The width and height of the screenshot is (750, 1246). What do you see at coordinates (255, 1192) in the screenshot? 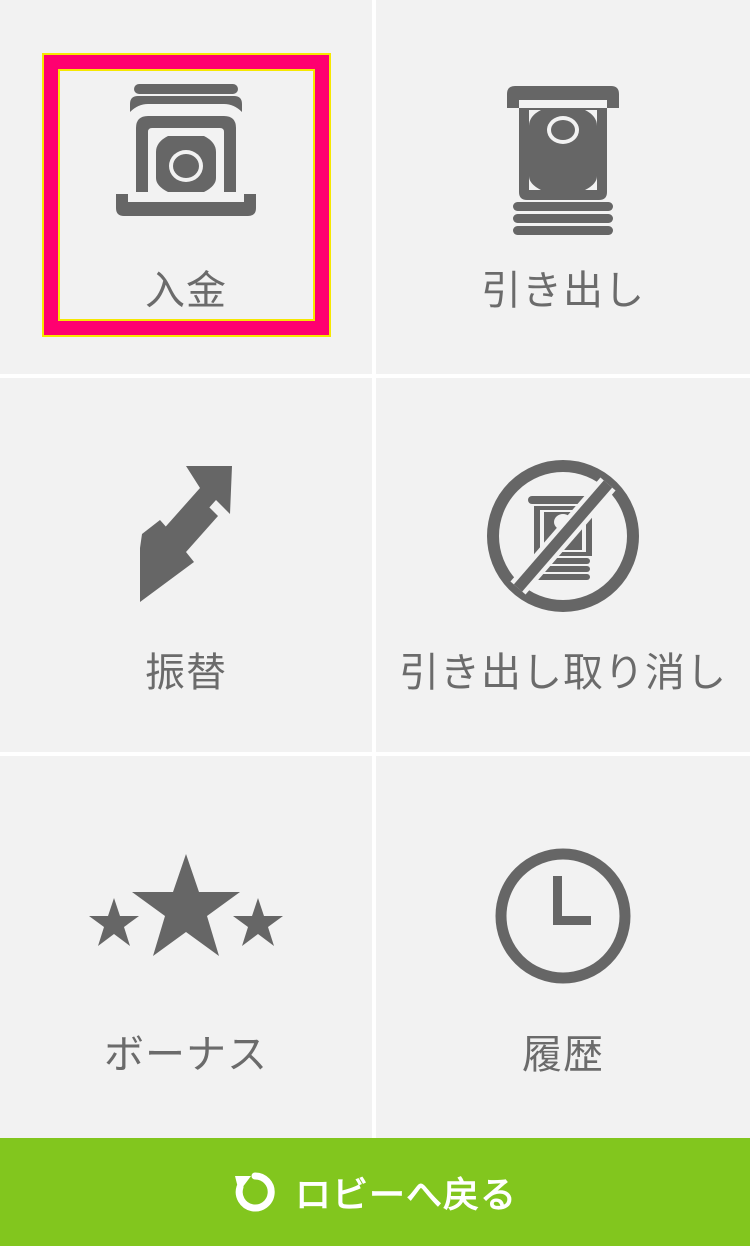
I see `refresh-icon` at bounding box center [255, 1192].